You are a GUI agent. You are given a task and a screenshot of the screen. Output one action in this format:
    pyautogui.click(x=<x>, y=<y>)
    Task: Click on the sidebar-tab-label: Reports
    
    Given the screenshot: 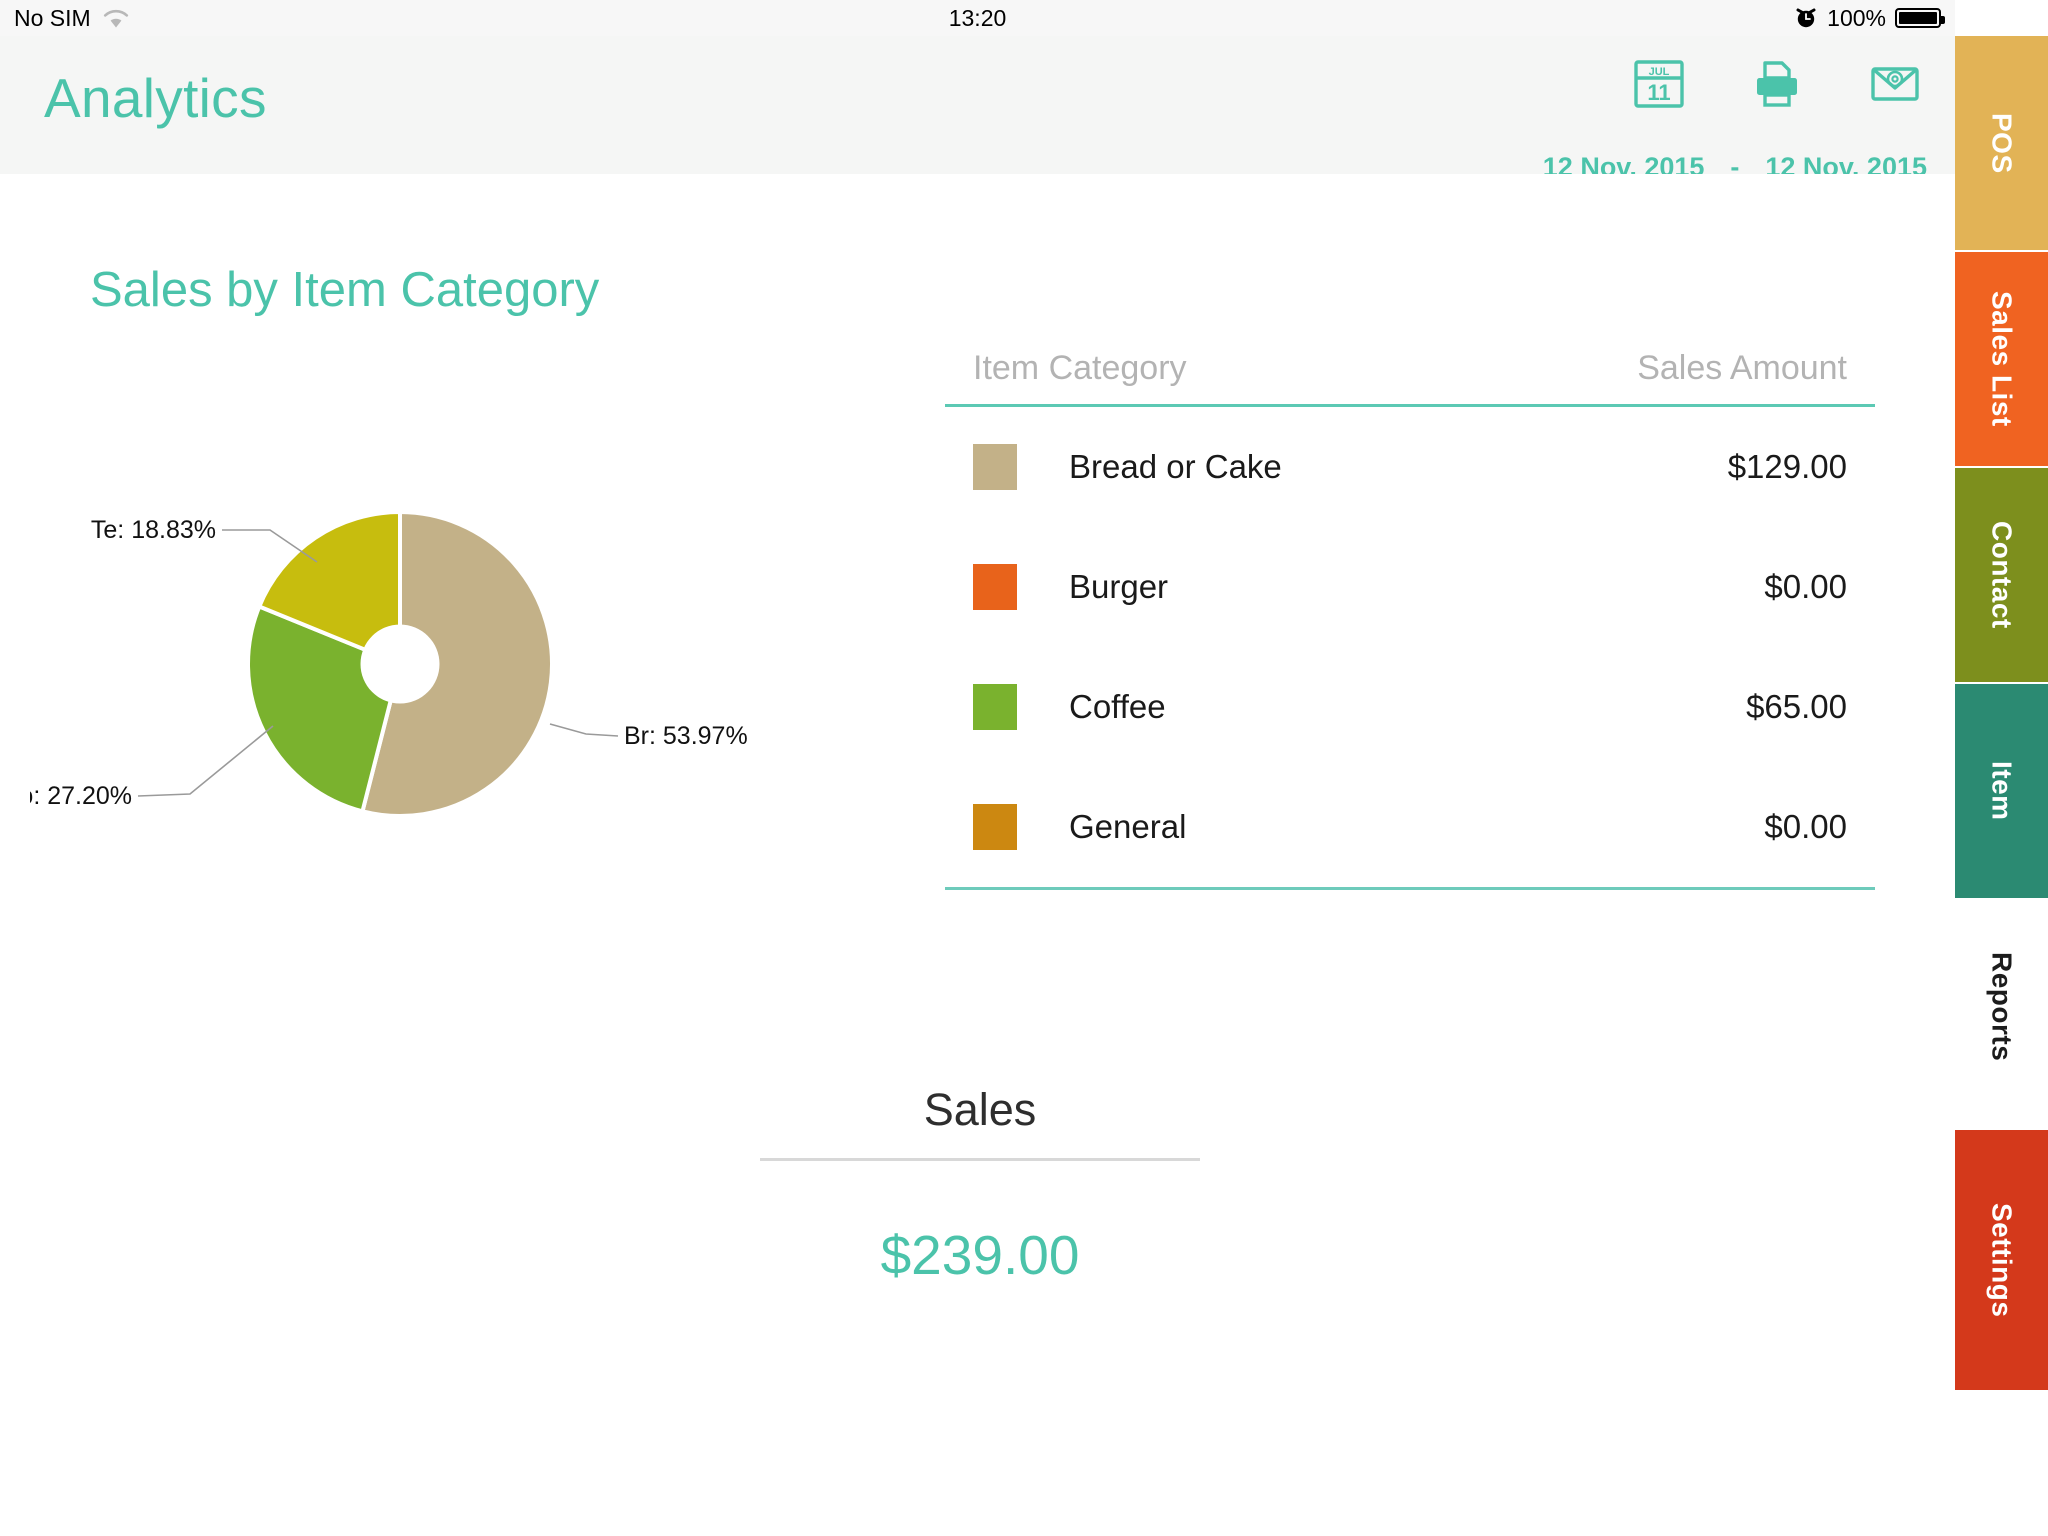 What is the action you would take?
    pyautogui.click(x=2002, y=1007)
    